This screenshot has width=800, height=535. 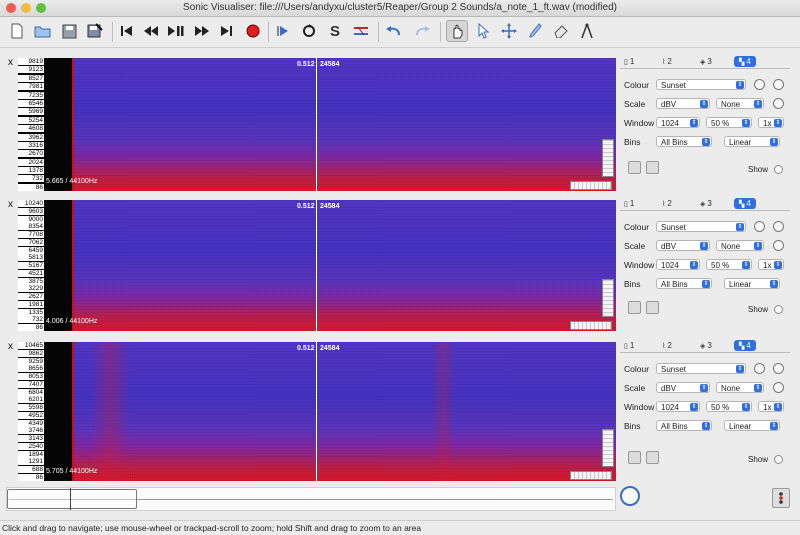 I want to click on record-icon, so click(x=253, y=31).